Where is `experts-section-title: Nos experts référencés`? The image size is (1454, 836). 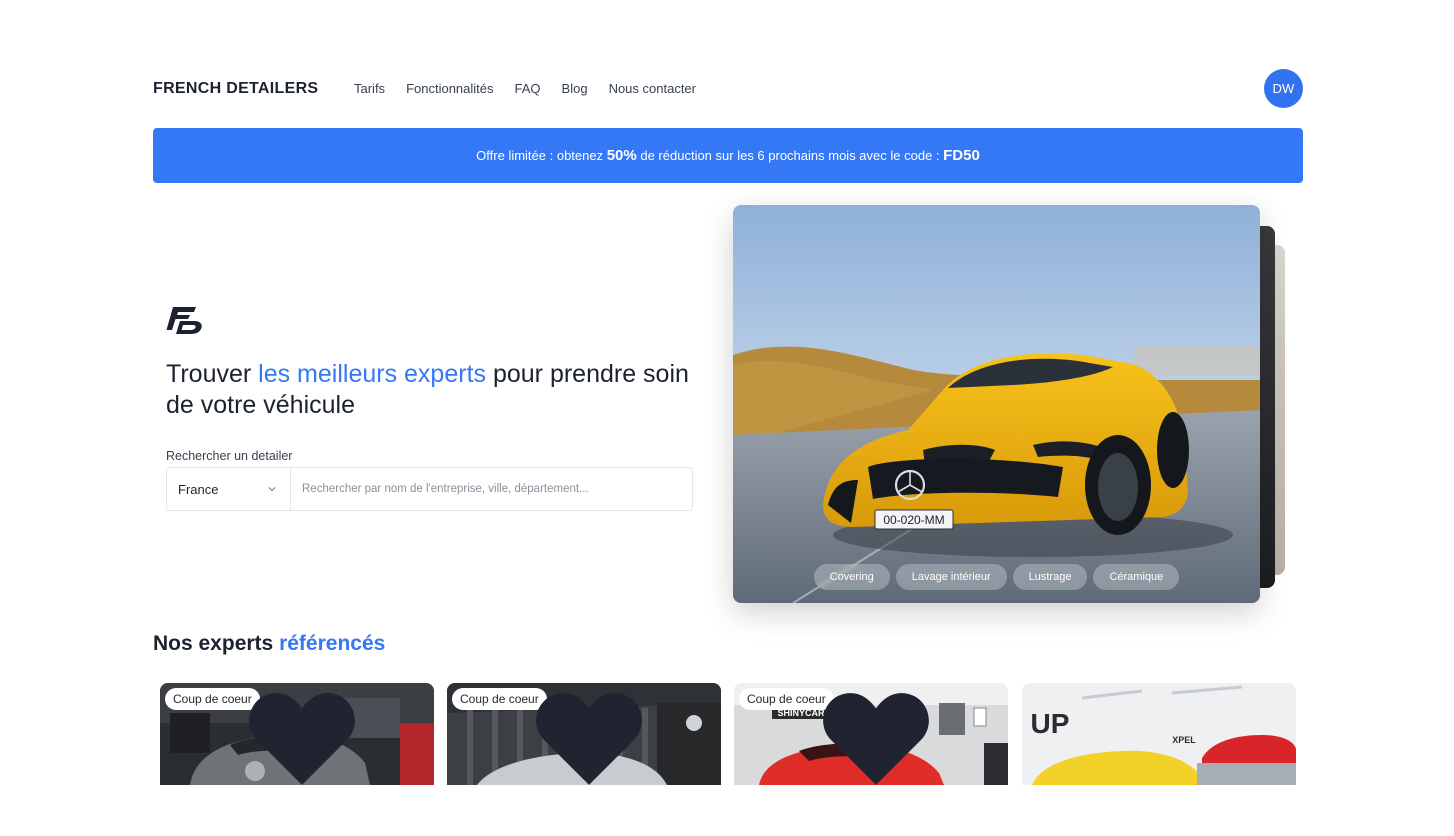
experts-section-title: Nos experts référencés is located at coordinates (269, 644).